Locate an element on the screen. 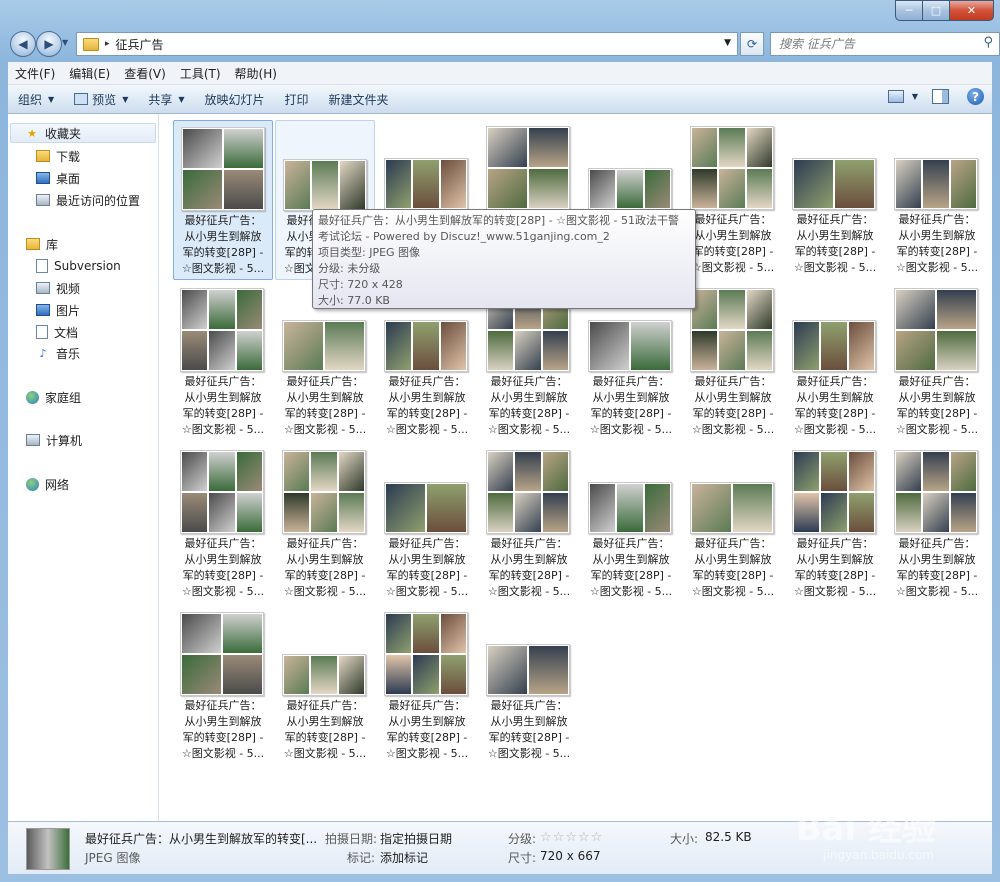  sidebar-item-documents: 文档 is located at coordinates (57, 332).